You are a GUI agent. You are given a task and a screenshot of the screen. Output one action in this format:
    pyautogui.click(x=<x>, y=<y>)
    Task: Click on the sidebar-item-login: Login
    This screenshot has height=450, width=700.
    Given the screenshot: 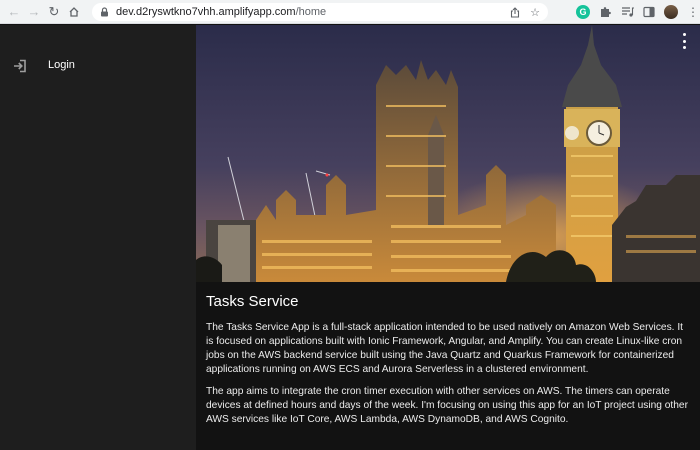 What is the action you would take?
    pyautogui.click(x=98, y=66)
    